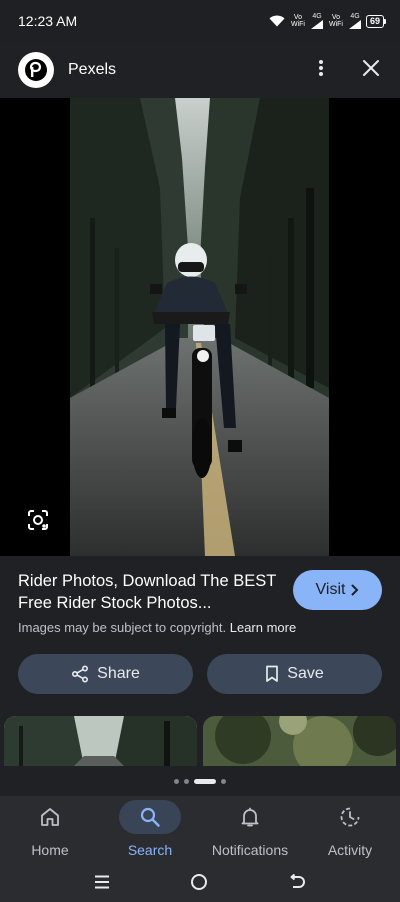 The image size is (400, 902). I want to click on battery-level: 69, so click(374, 21).